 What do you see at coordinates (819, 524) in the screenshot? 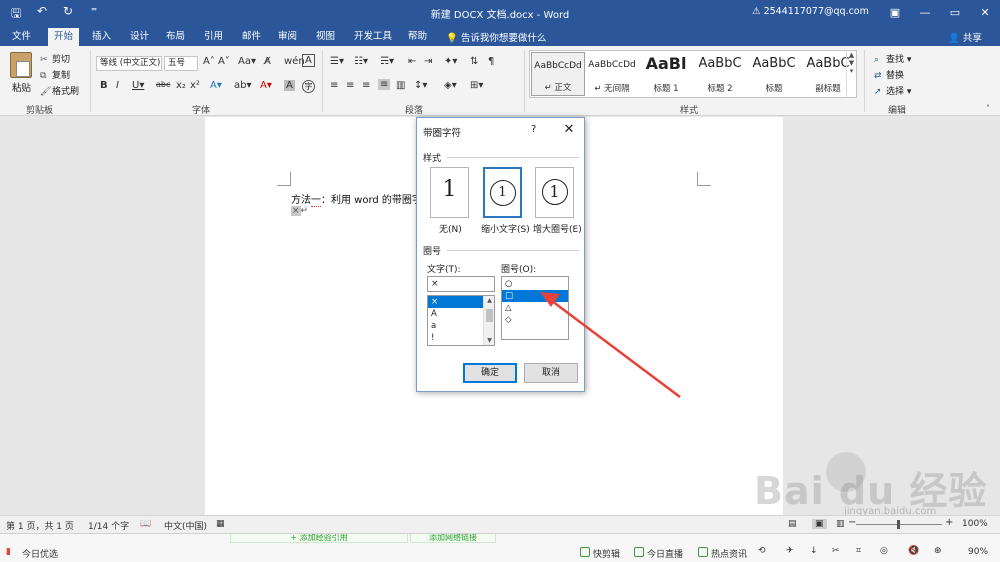
I see `print-layout-icon: ▣` at bounding box center [819, 524].